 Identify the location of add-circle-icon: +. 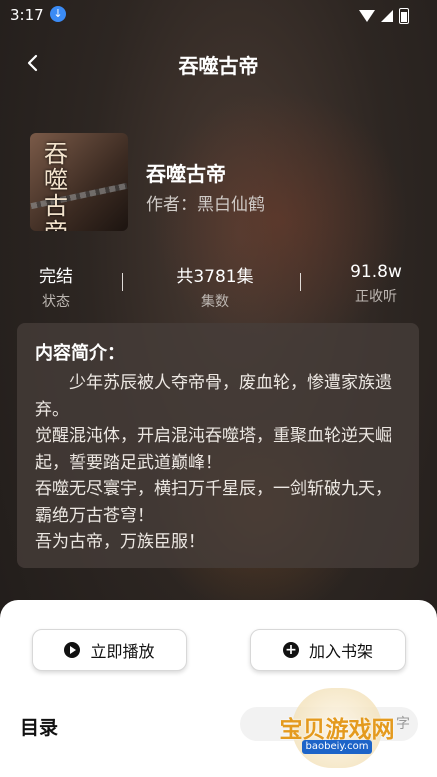
(290, 650).